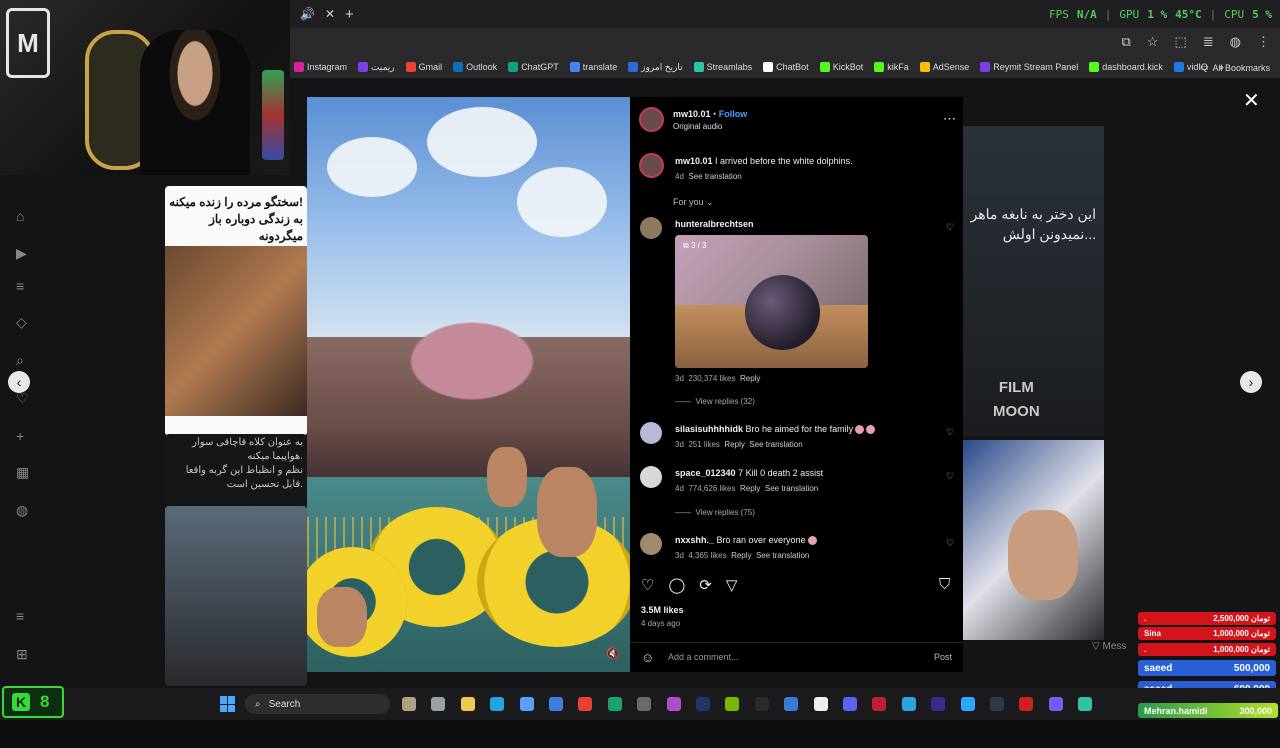 This screenshot has width=1280, height=748. I want to click on bookmark-item: kikFa, so click(891, 67).